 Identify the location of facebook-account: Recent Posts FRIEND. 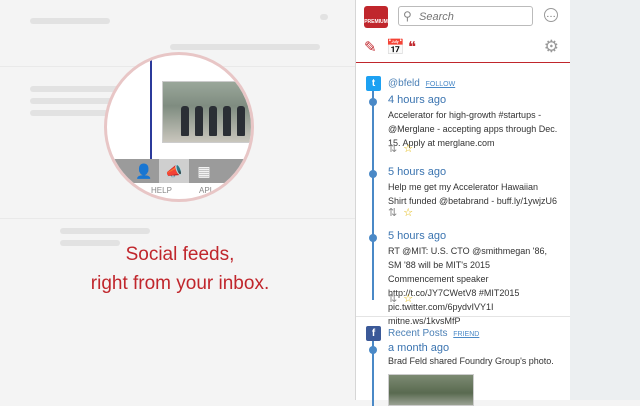
(433, 333).